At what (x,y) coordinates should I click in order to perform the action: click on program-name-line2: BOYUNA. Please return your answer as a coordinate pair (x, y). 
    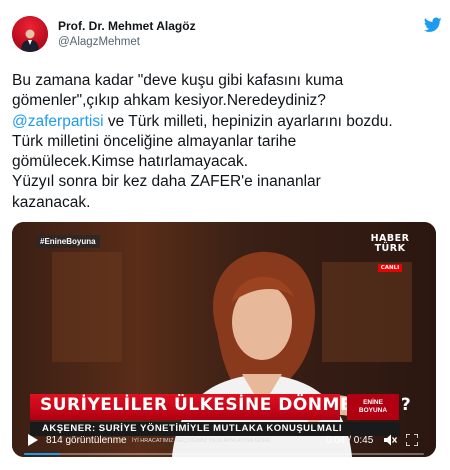
    Looking at the image, I should click on (373, 410).